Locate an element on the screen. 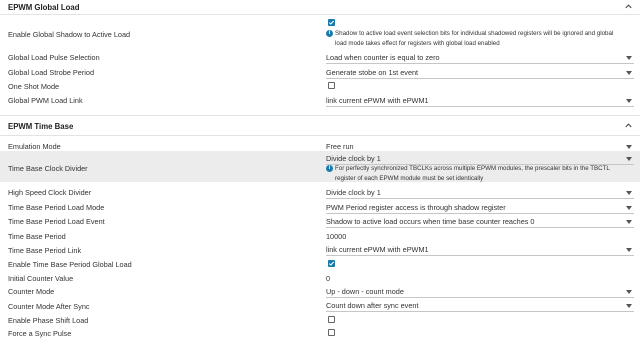 This screenshot has width=640, height=338. field-label: Time Base Period Load Event is located at coordinates (56, 221).